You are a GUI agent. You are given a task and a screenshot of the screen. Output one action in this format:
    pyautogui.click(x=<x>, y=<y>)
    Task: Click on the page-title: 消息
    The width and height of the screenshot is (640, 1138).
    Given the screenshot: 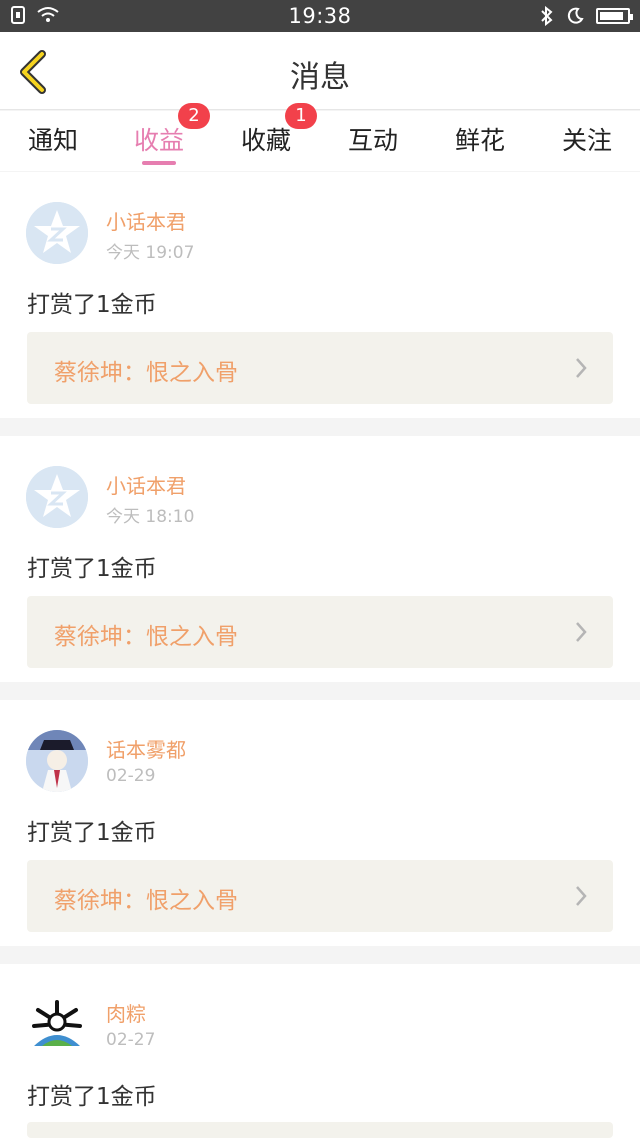 What is the action you would take?
    pyautogui.click(x=320, y=77)
    